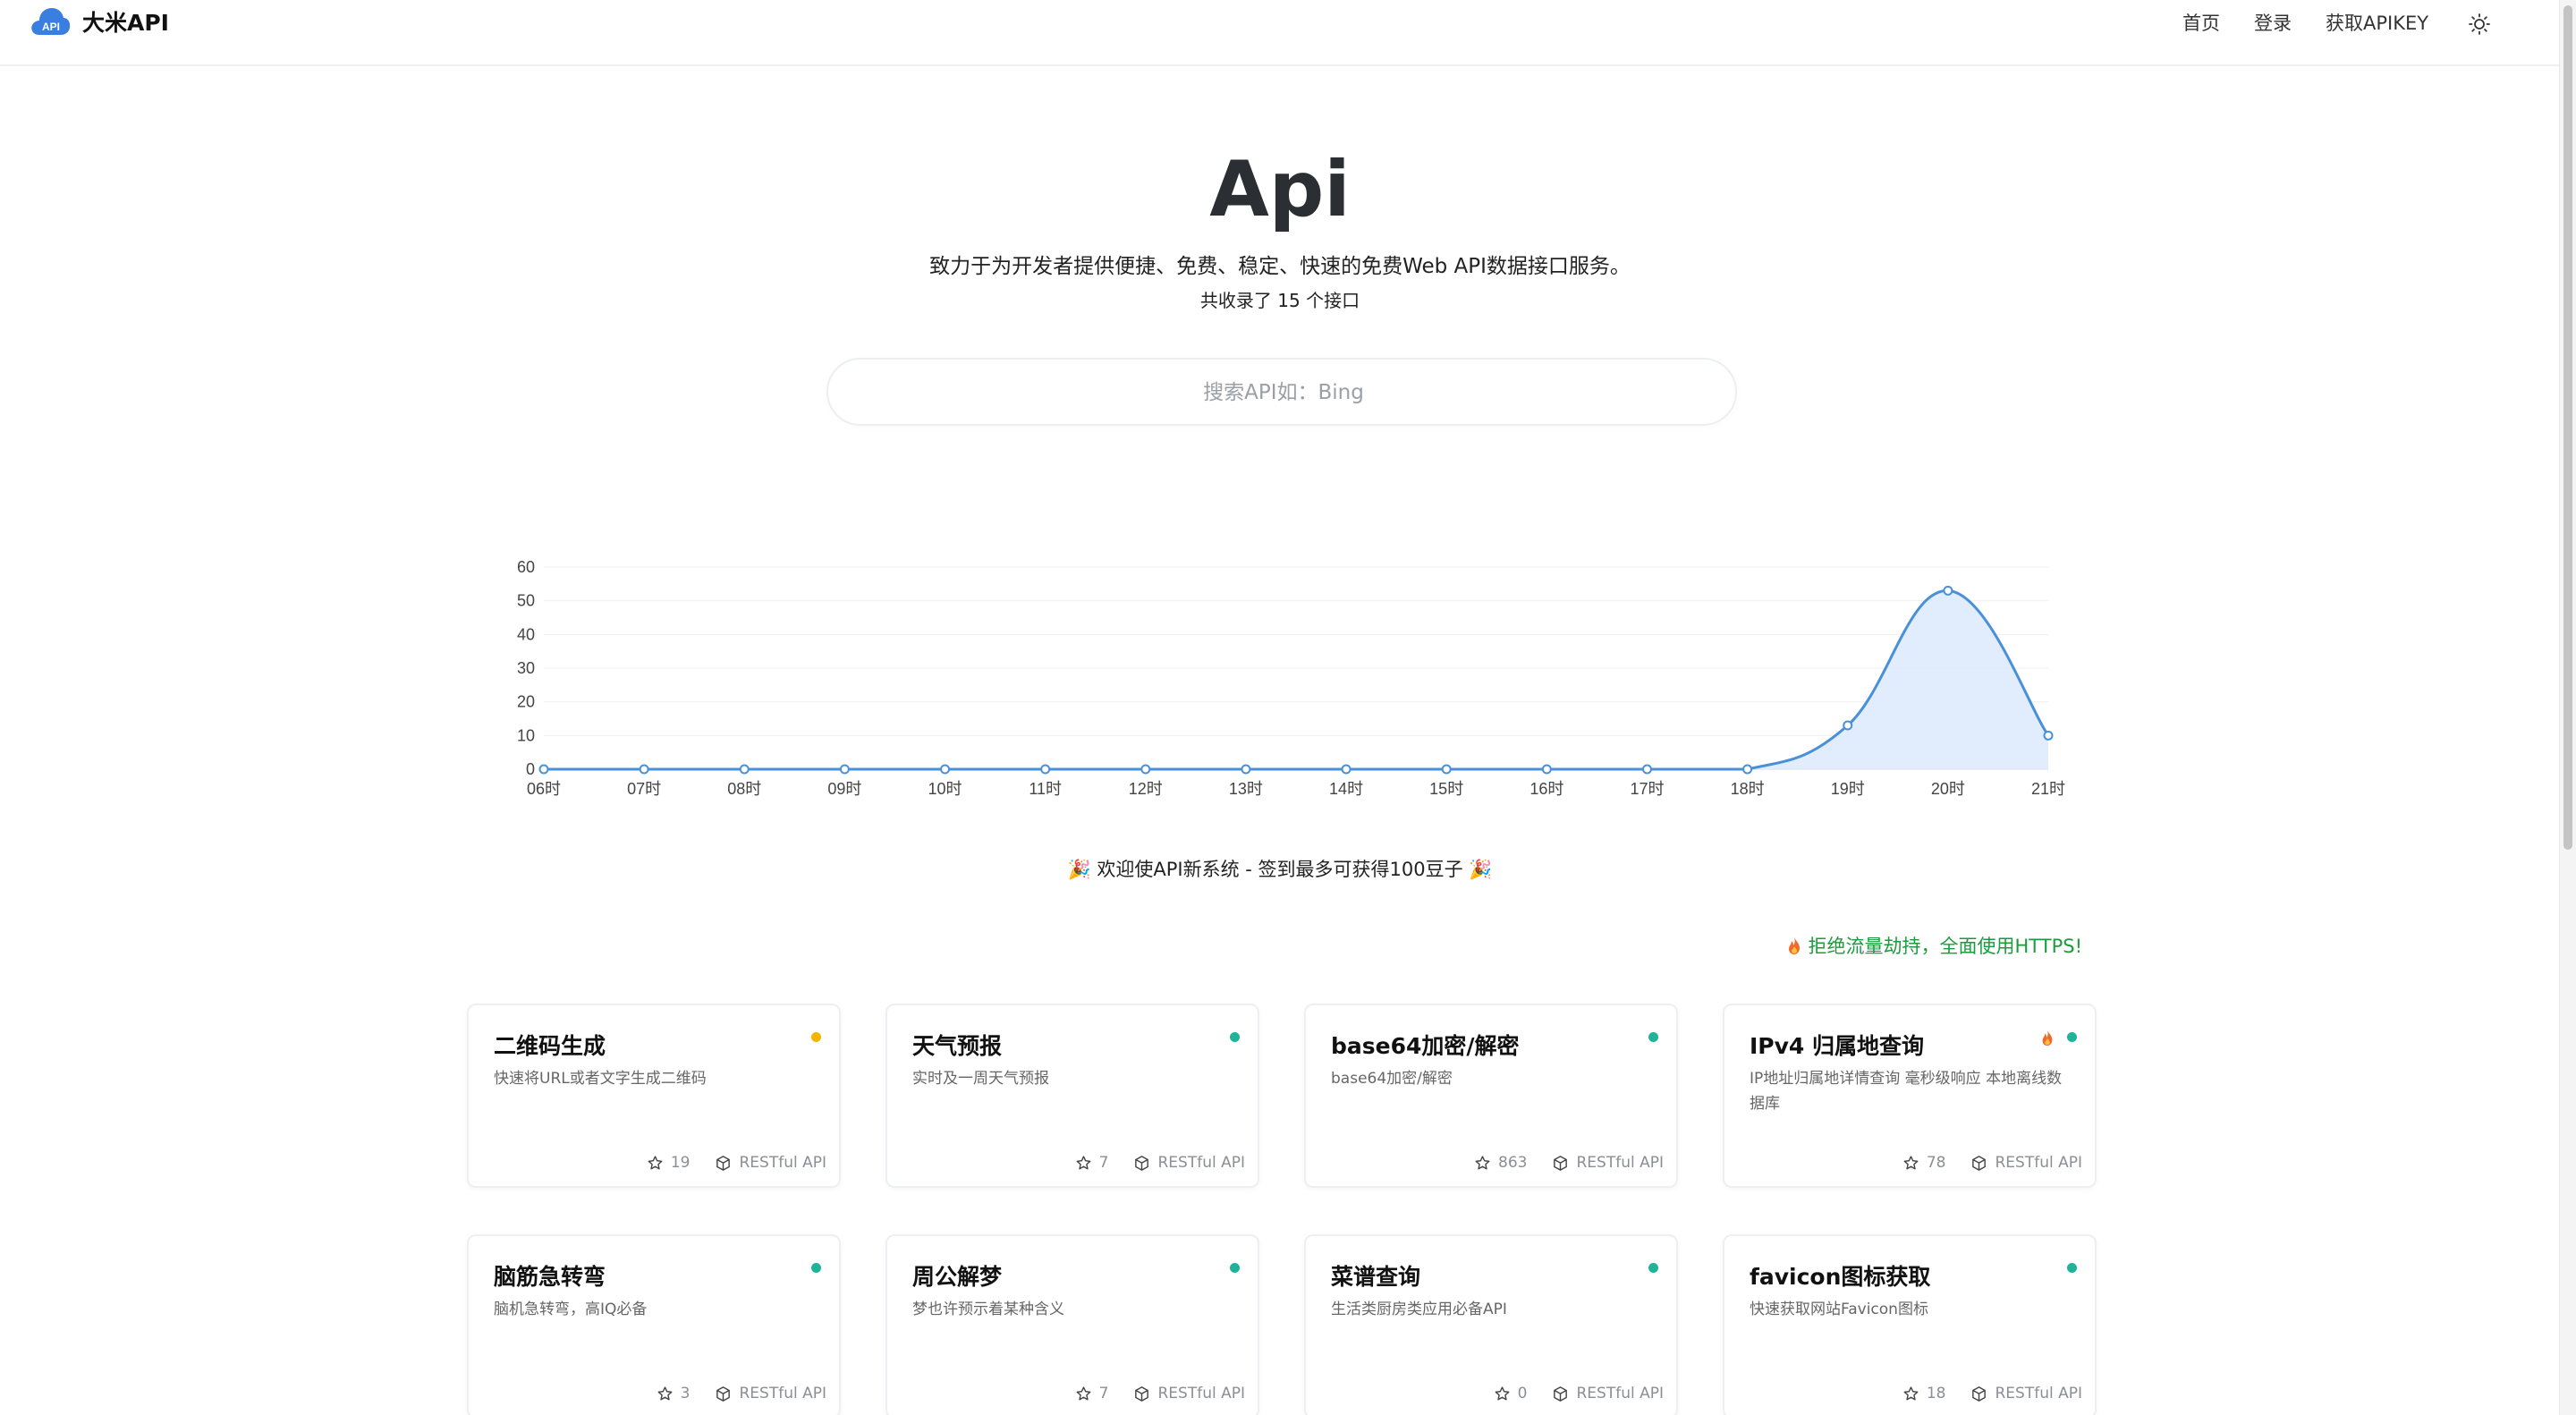 The width and height of the screenshot is (2576, 1415). I want to click on nav-get-apikey: 获取APIKEY, so click(2377, 22).